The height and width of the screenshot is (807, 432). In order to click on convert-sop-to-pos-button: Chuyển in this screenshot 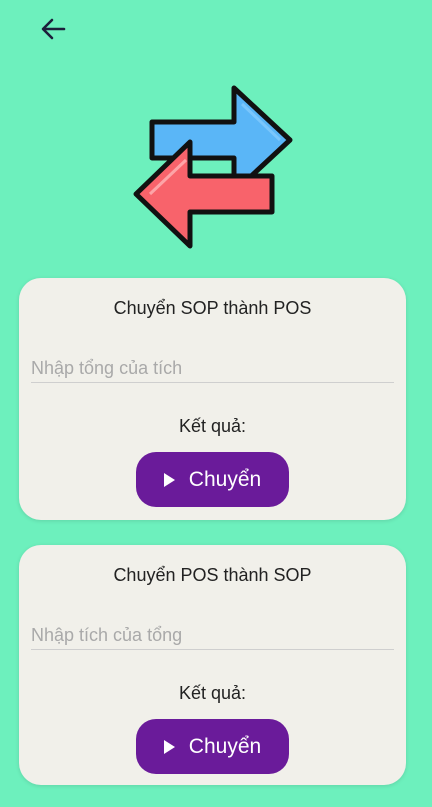, I will do `click(212, 479)`.